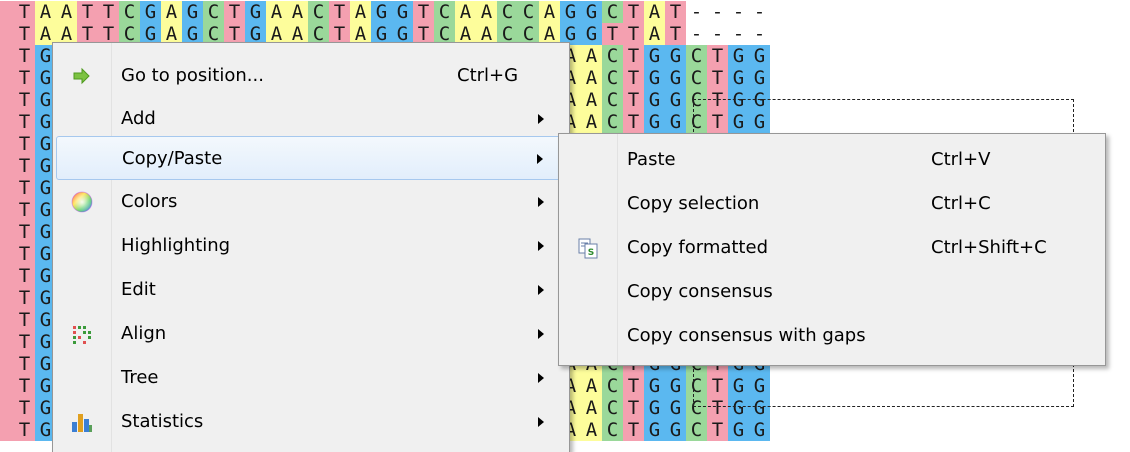 This screenshot has height=452, width=1130. What do you see at coordinates (311, 158) in the screenshot?
I see `menu-item-copy-paste: Copy/Paste` at bounding box center [311, 158].